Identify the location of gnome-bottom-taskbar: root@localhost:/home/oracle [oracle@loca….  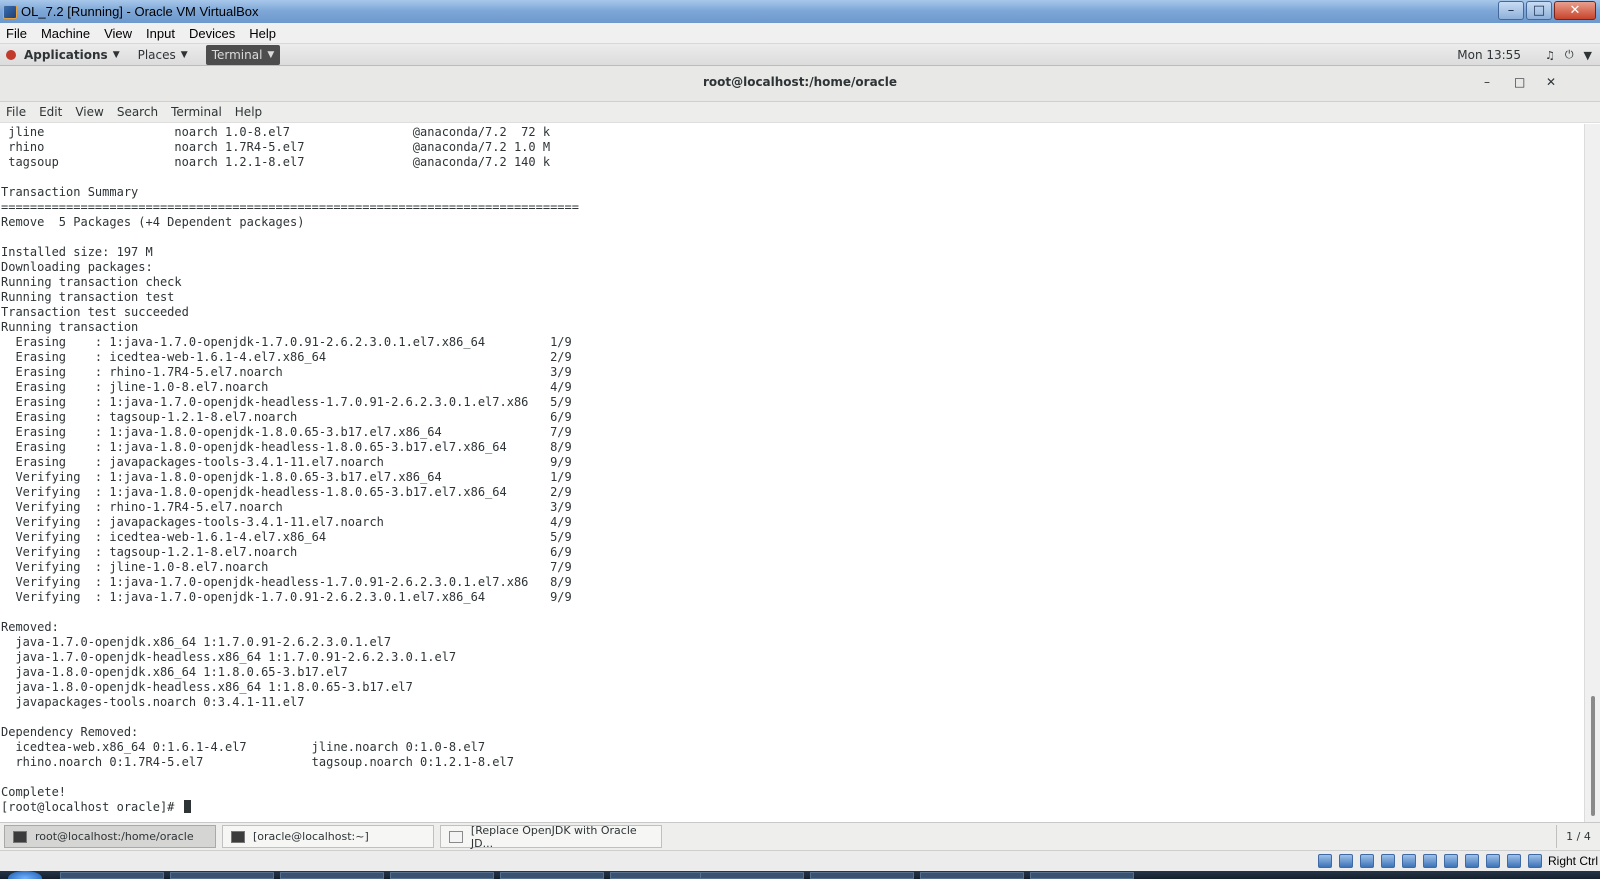
(800, 836).